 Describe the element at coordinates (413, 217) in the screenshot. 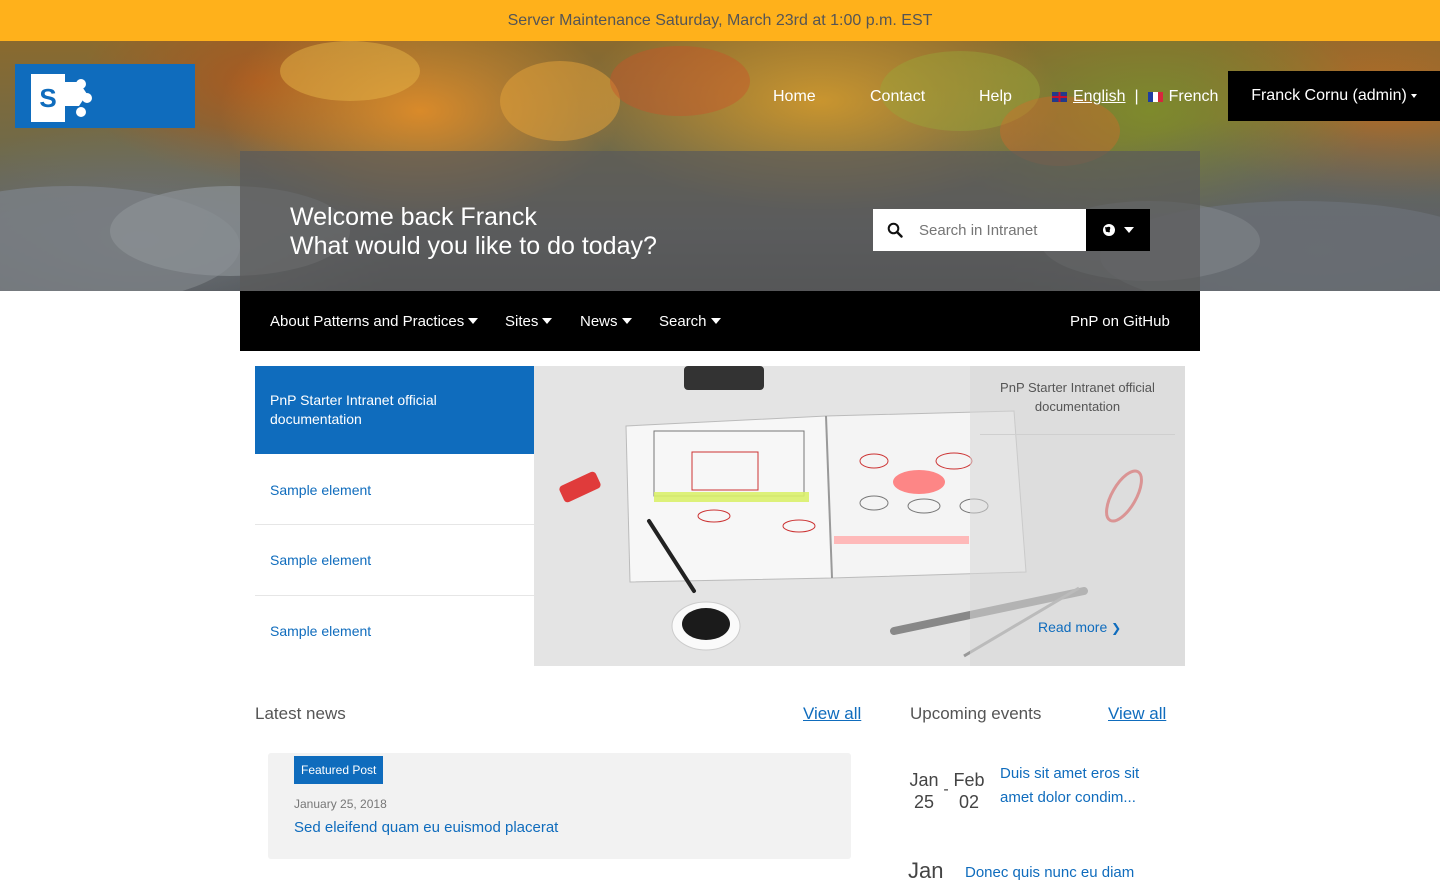

I see `welcome-heading: Welcome back Franck` at that location.